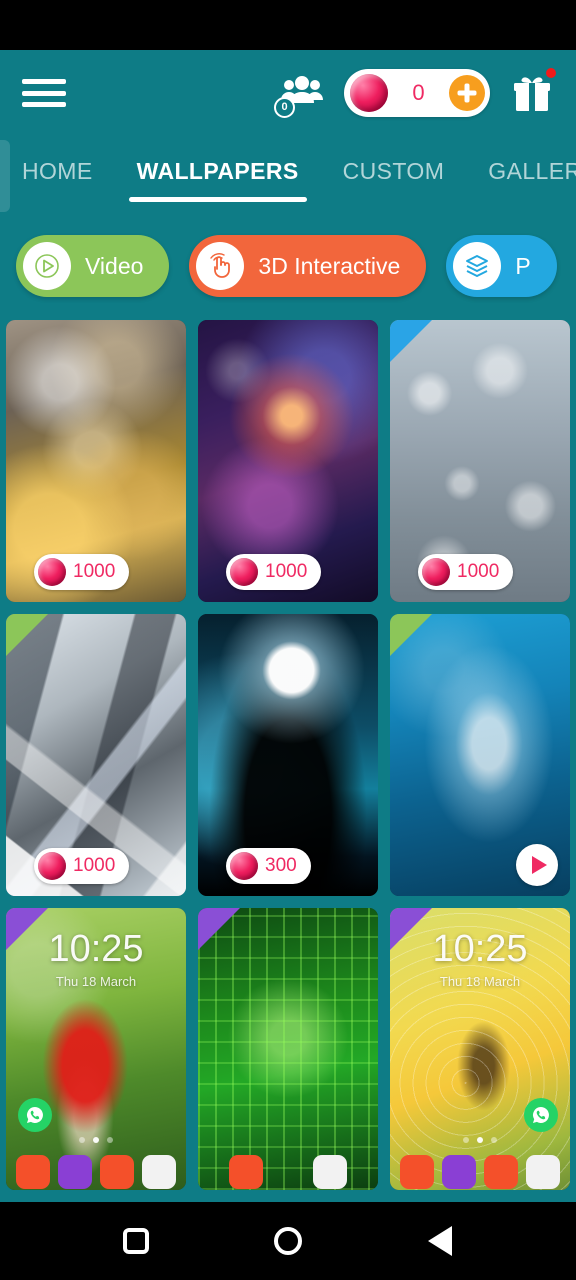  What do you see at coordinates (477, 266) in the screenshot?
I see `layers-icon` at bounding box center [477, 266].